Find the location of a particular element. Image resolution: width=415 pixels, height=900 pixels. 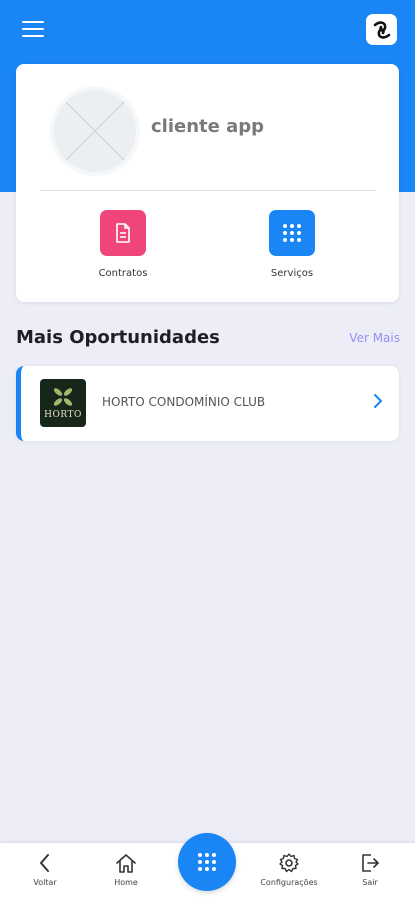

chevron-right-icon is located at coordinates (378, 401).